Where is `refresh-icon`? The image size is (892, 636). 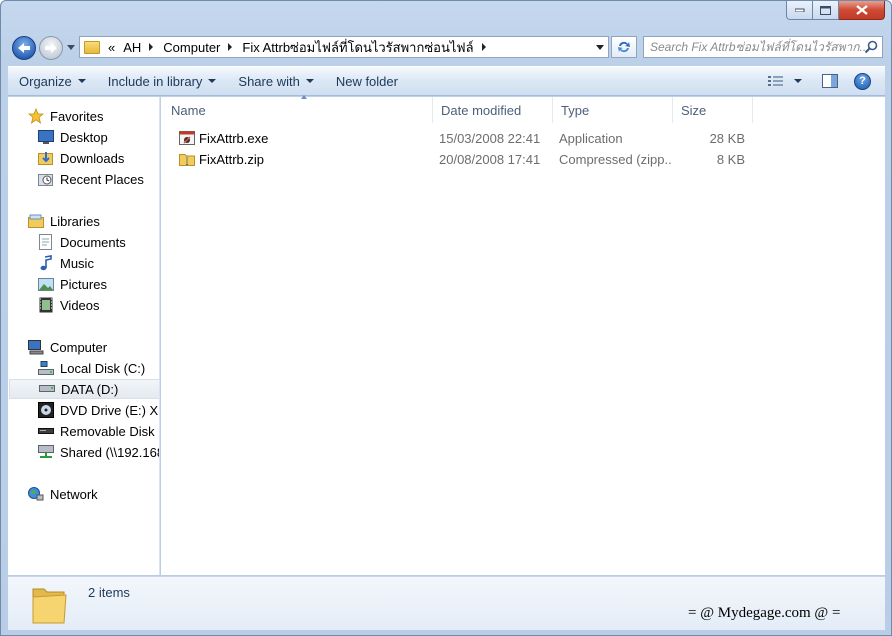
refresh-icon is located at coordinates (624, 47).